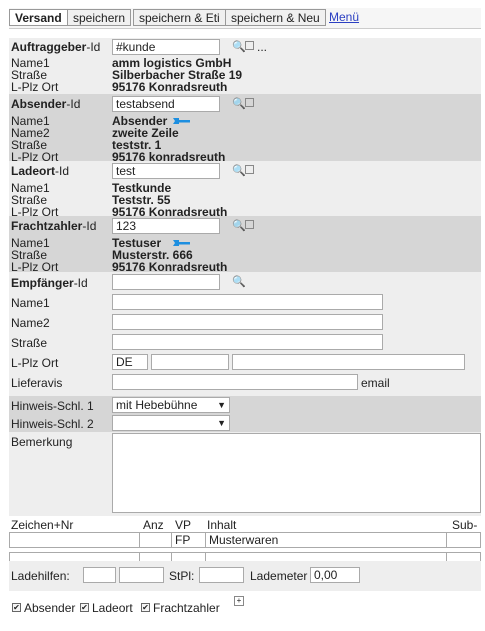  Describe the element at coordinates (30, 303) in the screenshot. I see `name1-label: Name1` at that location.